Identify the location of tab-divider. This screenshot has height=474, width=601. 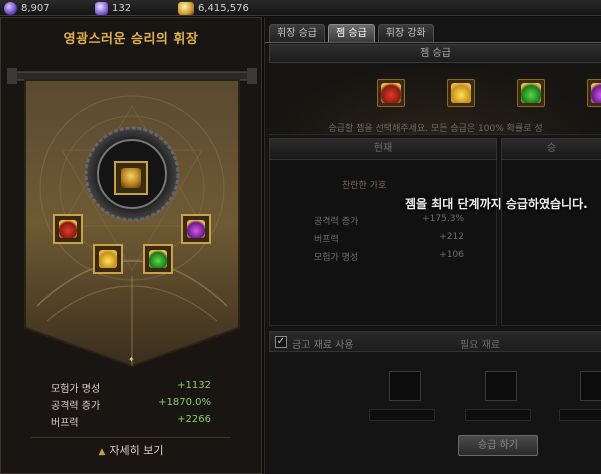
(433, 42).